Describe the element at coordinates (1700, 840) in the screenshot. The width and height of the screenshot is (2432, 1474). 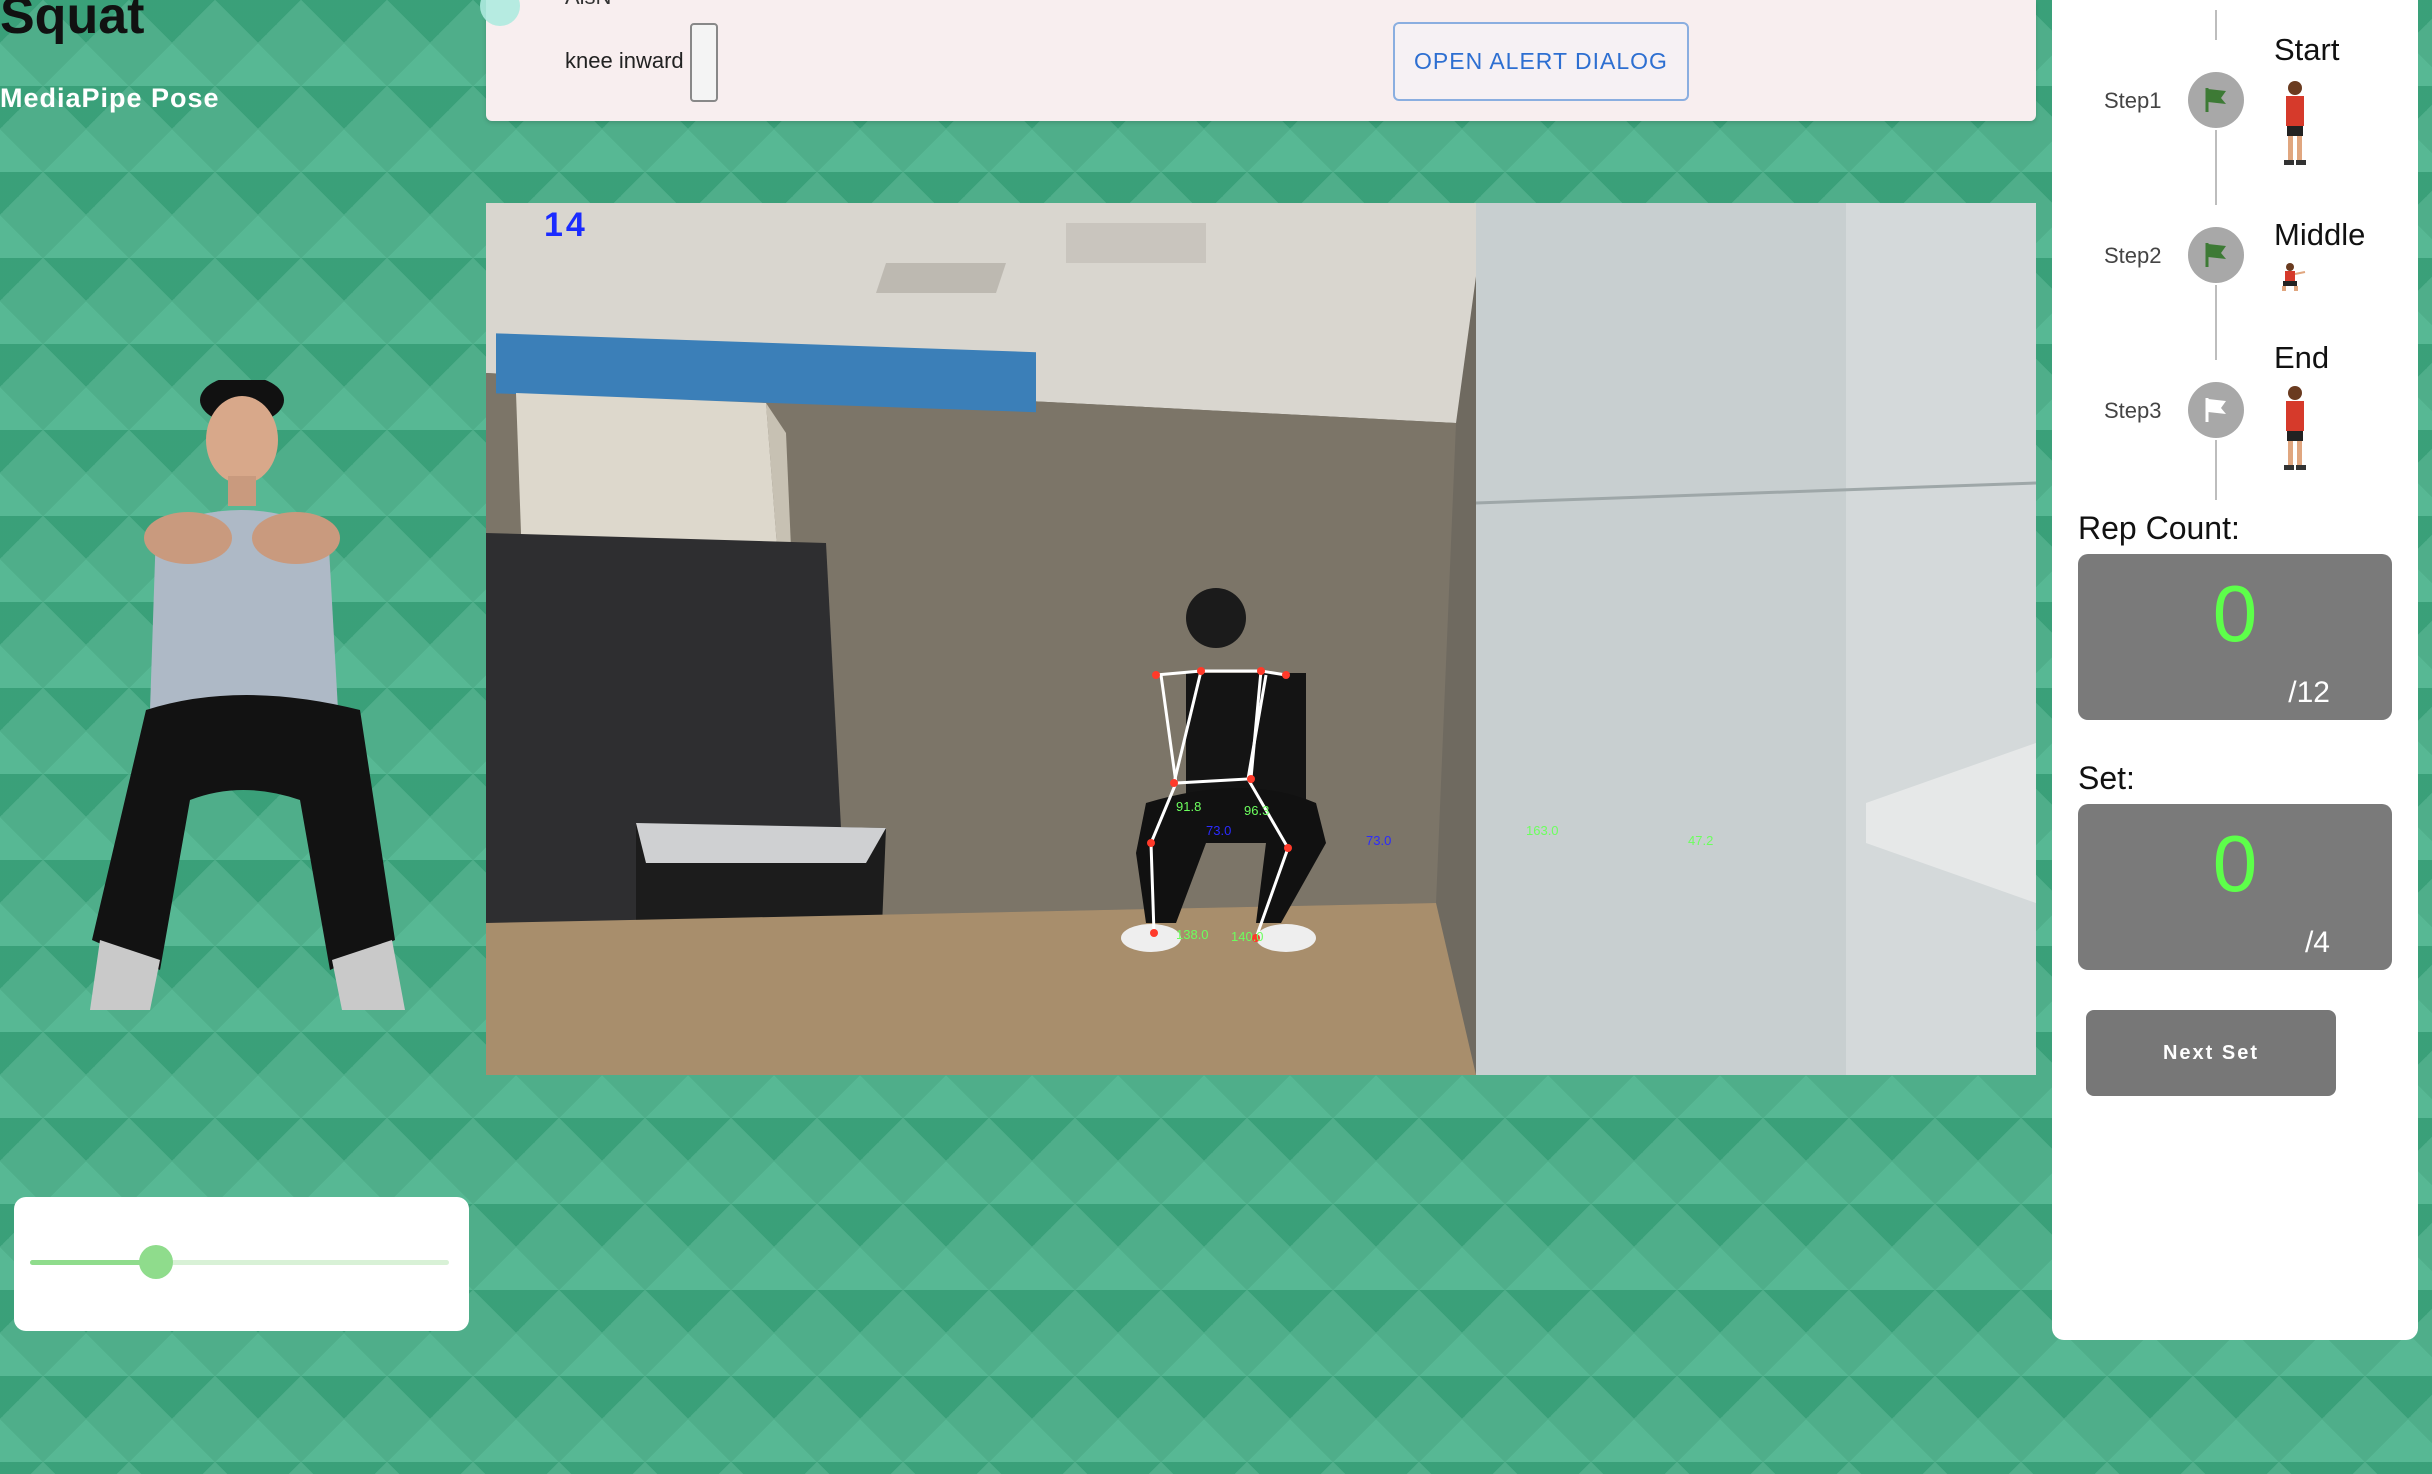
I see `angle-readout: 47.2` at that location.